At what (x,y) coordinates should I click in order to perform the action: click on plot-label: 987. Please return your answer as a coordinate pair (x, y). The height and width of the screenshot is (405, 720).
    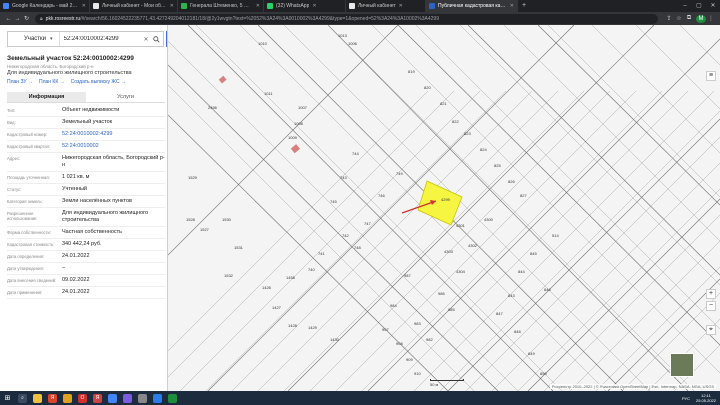
    Looking at the image, I should click on (407, 275).